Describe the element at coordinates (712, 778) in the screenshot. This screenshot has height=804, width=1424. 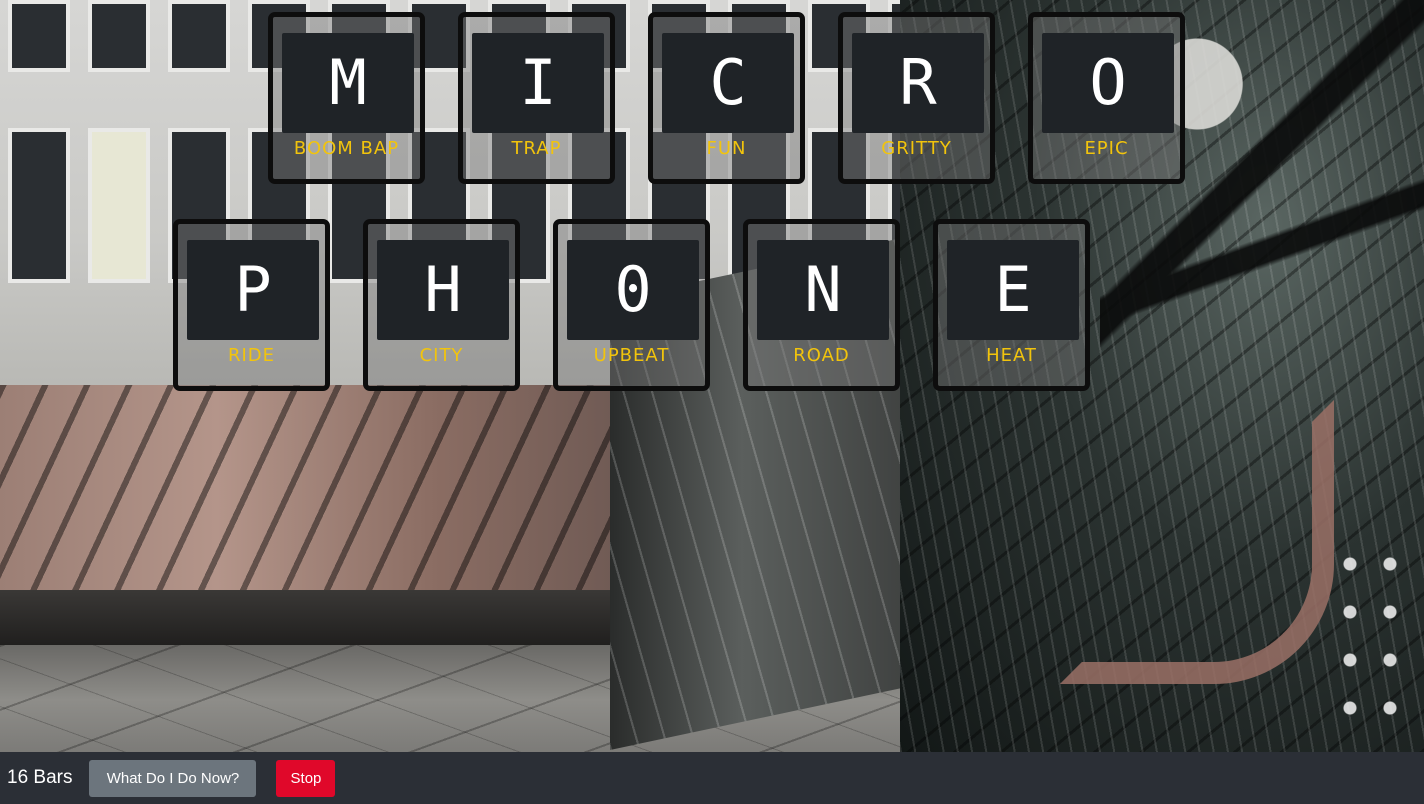
I see `bottom-bar: 16 Bars What Do I Do Now? Stop` at that location.